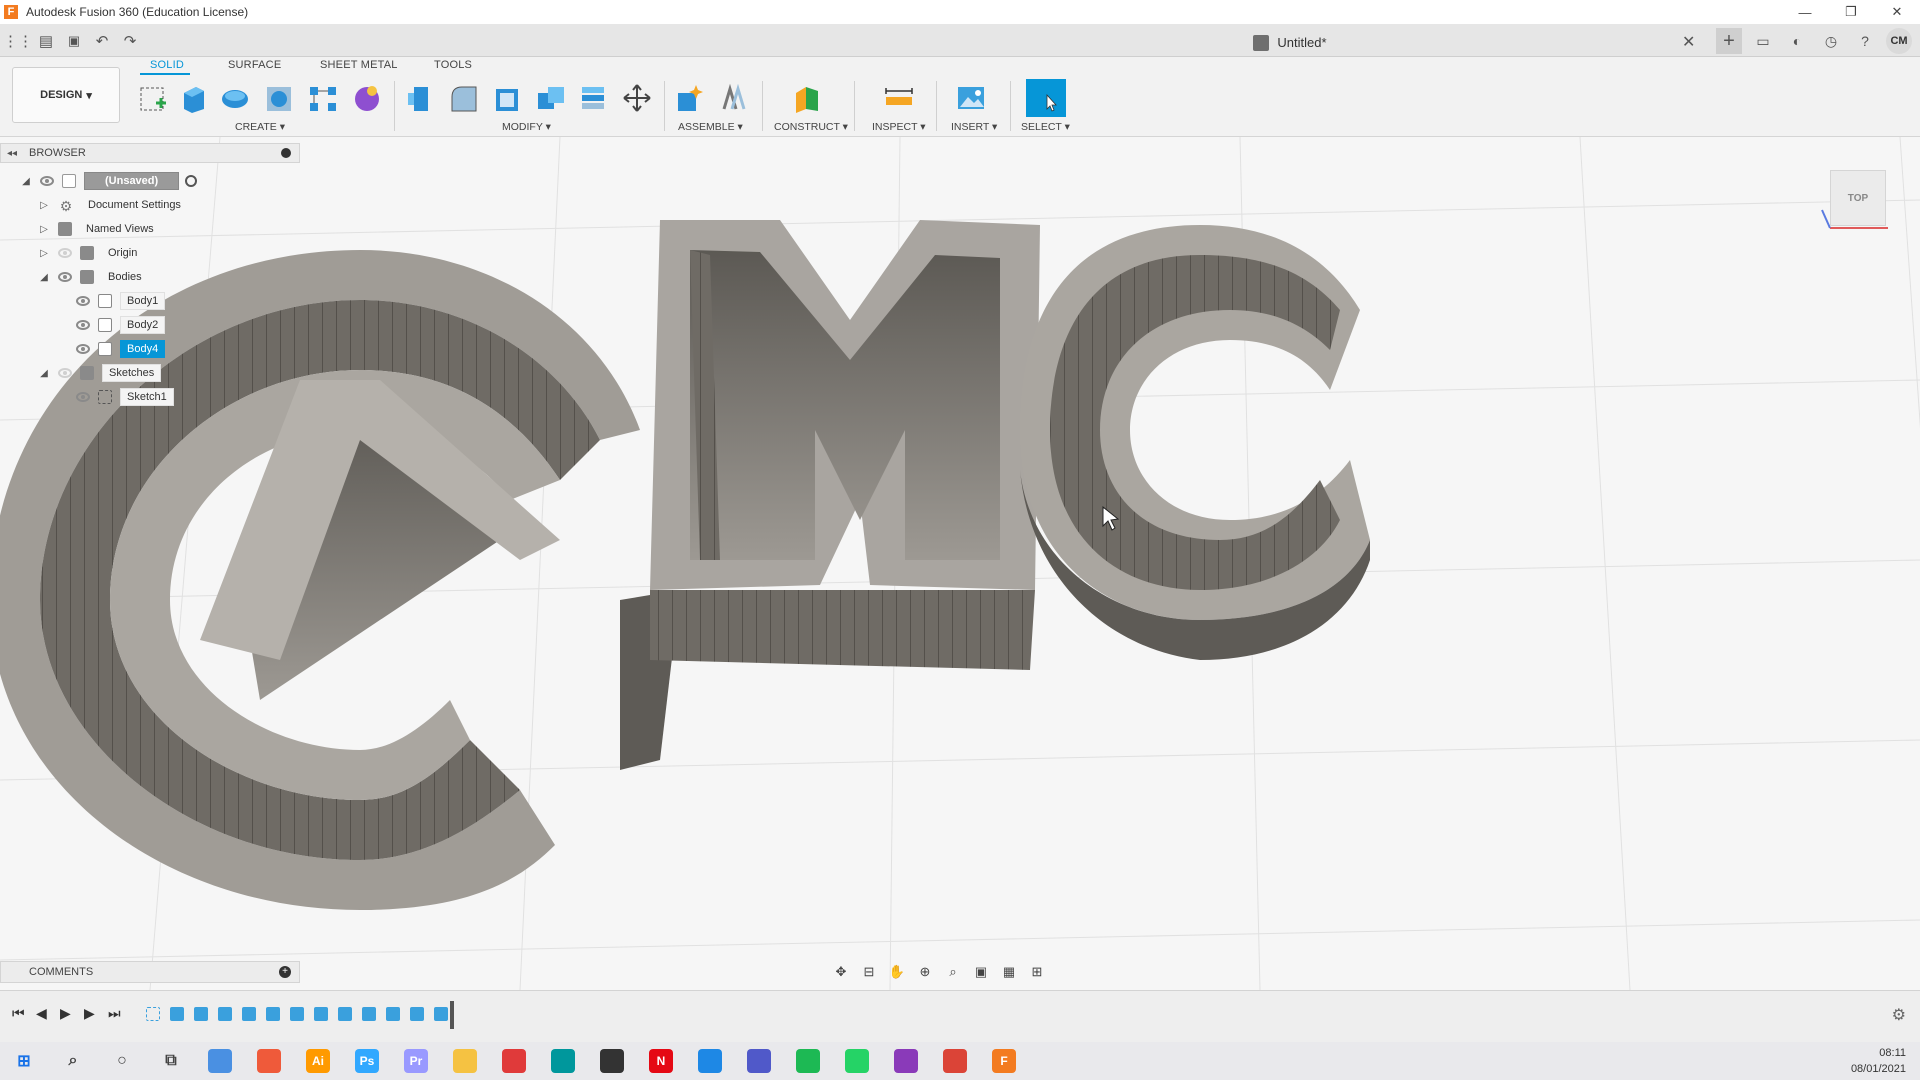  I want to click on joint-tool, so click(733, 98).